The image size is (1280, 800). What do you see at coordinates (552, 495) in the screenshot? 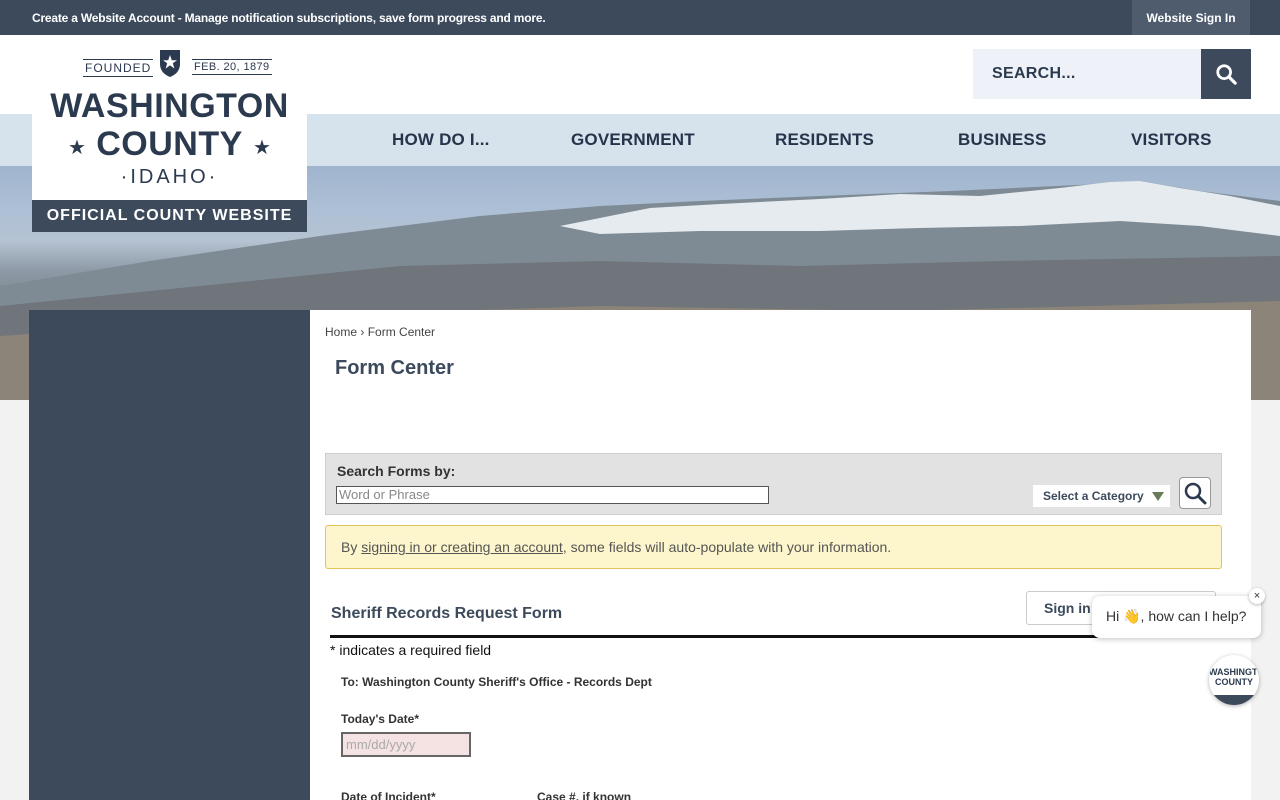
I see `phrase-search-input: Word or Phrase` at bounding box center [552, 495].